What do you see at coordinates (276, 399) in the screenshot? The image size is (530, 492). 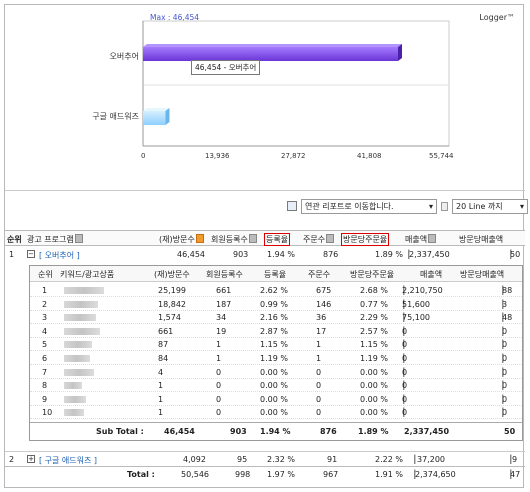 I see `table-row: 9 1 0 0.00 % 0 0.00 % 0 0 ▕ ▕` at bounding box center [276, 399].